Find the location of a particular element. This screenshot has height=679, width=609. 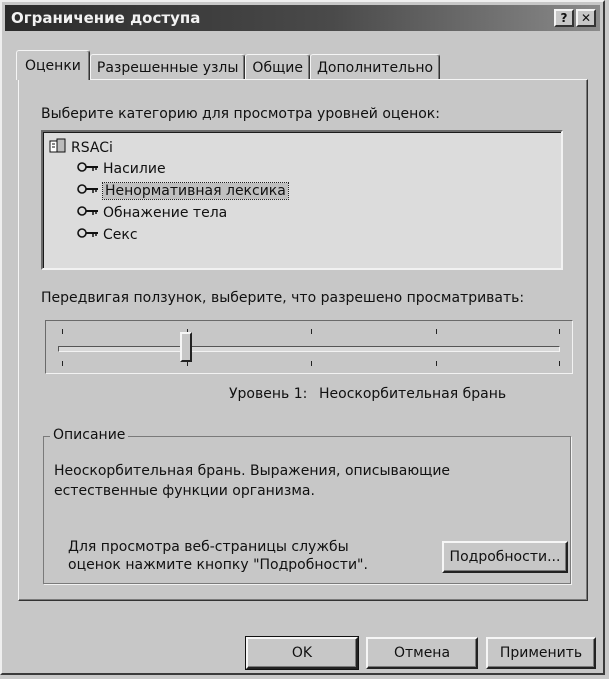

tree-item-nudity: Обнажение тела is located at coordinates (152, 213).